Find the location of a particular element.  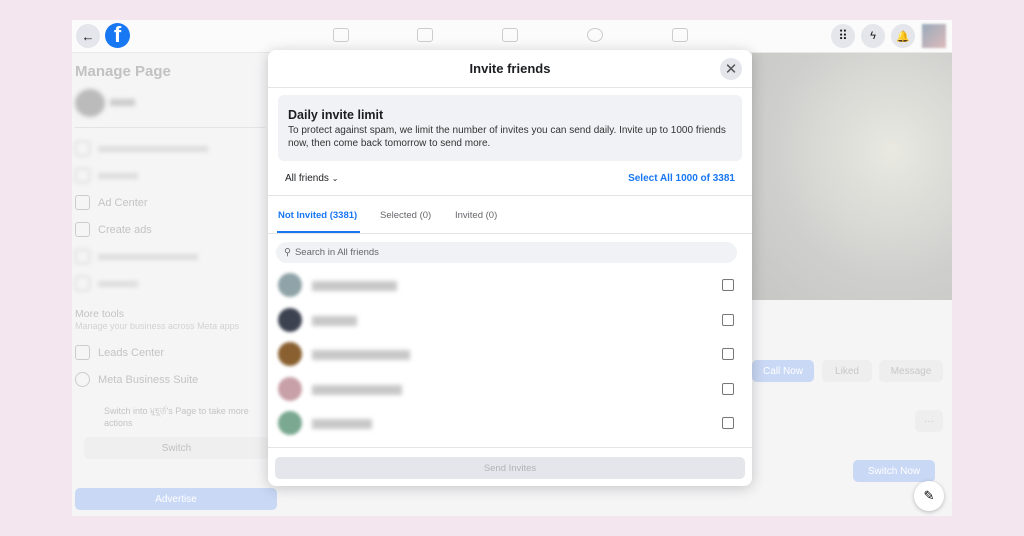

tab-selected: Selected (0) is located at coordinates (405, 215).